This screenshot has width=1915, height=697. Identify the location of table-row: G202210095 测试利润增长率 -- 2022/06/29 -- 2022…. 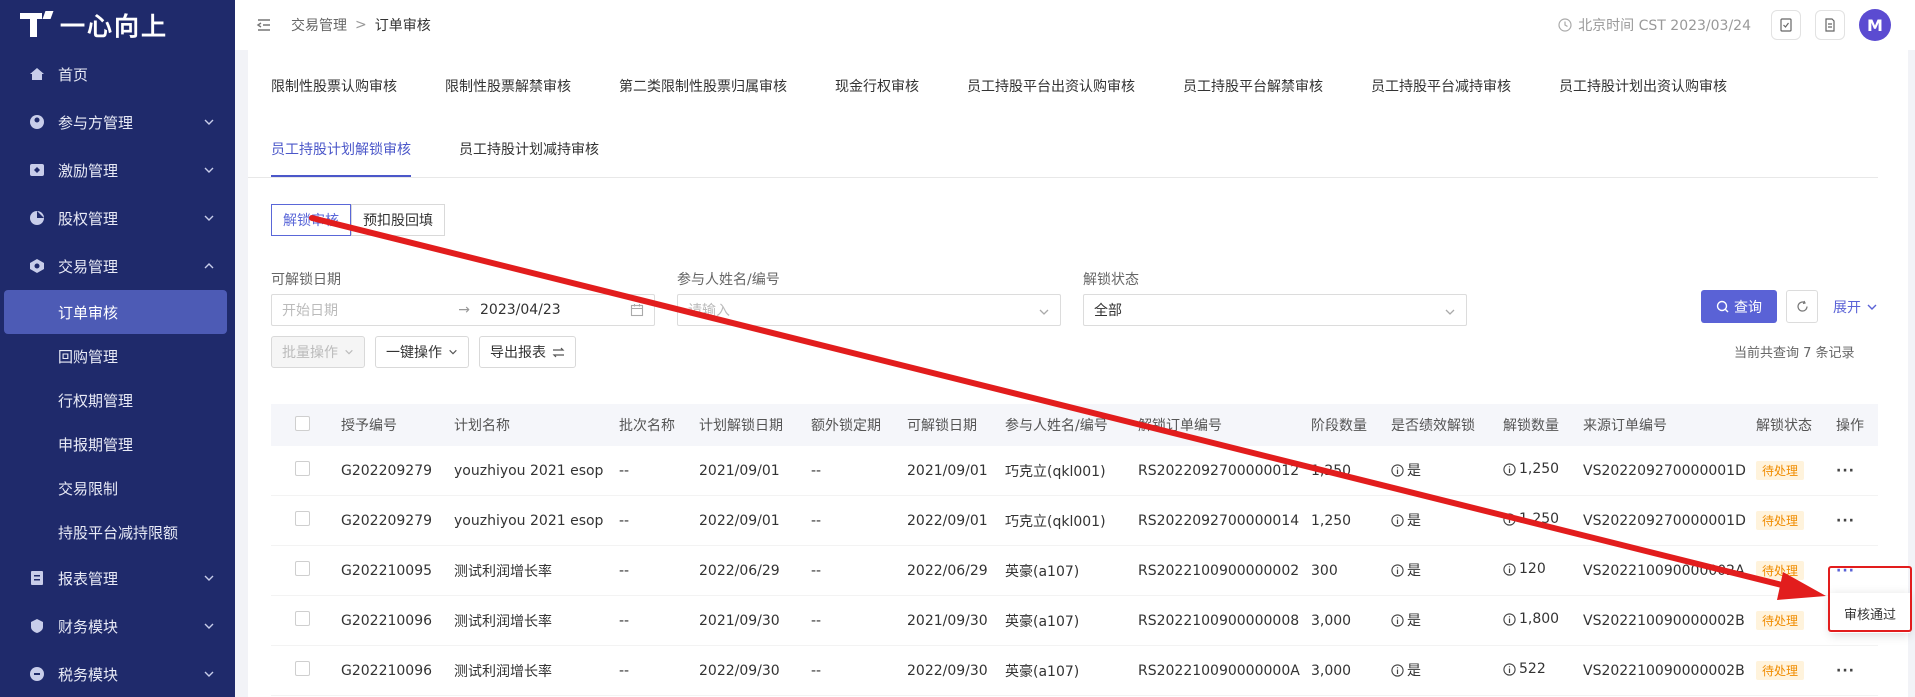
(1074, 571).